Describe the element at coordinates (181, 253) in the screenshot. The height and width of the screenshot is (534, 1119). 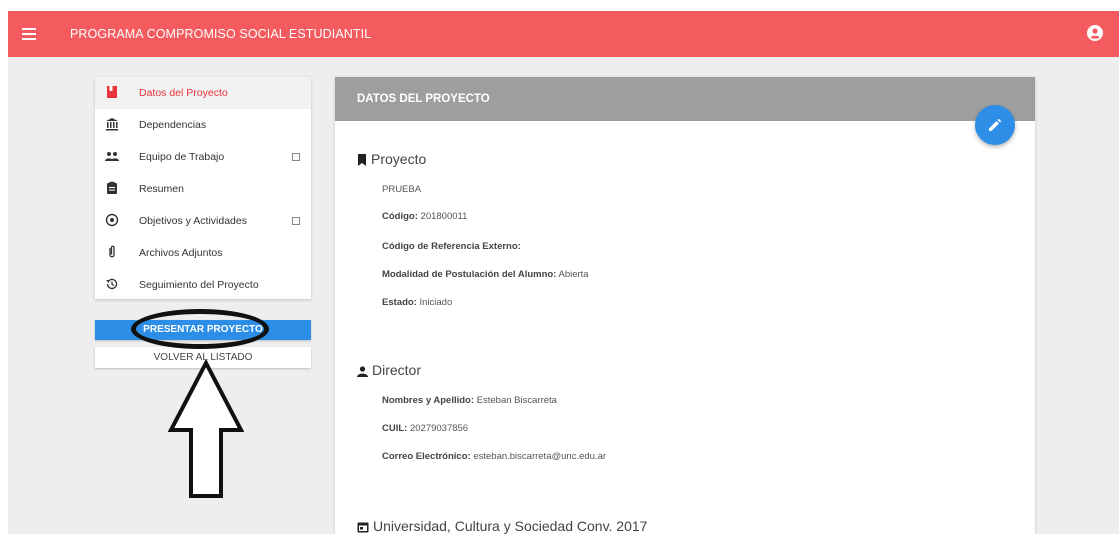
I see `sidebar-item-label: Archivos Adjuntos` at that location.